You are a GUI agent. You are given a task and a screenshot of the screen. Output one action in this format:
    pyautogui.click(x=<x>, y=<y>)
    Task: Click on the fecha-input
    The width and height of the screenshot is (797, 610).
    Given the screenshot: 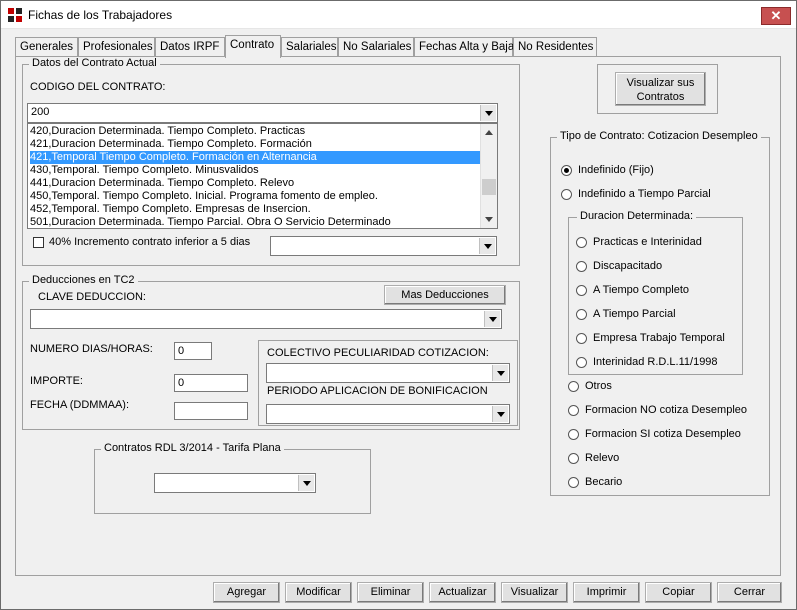 What is the action you would take?
    pyautogui.click(x=211, y=411)
    